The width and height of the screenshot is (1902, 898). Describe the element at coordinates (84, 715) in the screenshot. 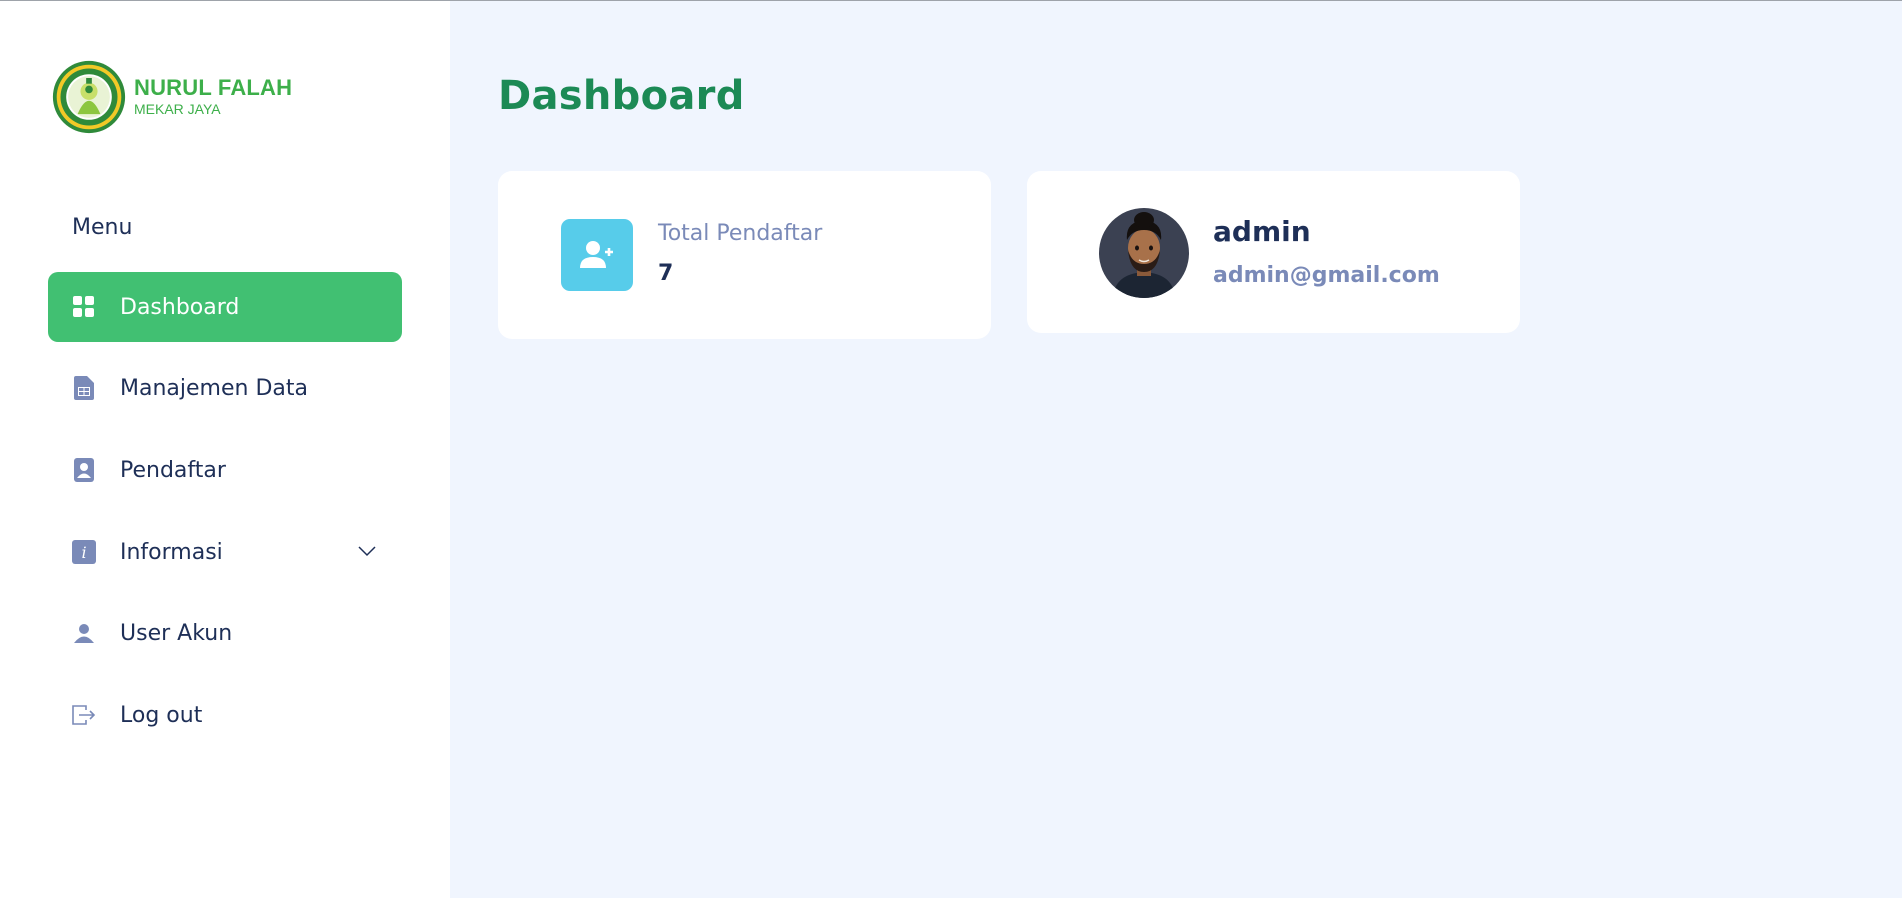

I see `logout-icon` at that location.